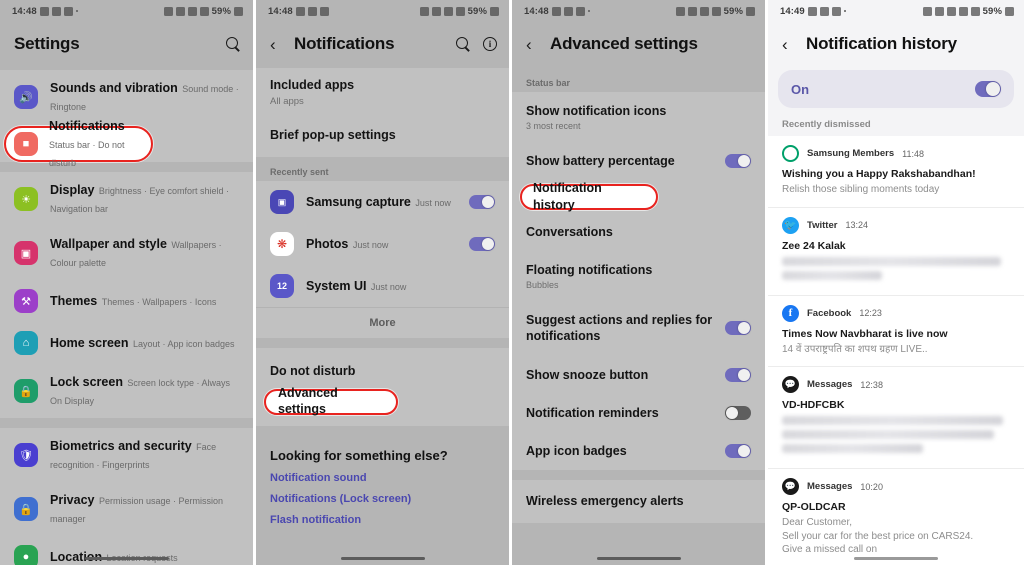 The image size is (1024, 565). I want to click on notification-history-highlight-box: Notification history, so click(589, 196).